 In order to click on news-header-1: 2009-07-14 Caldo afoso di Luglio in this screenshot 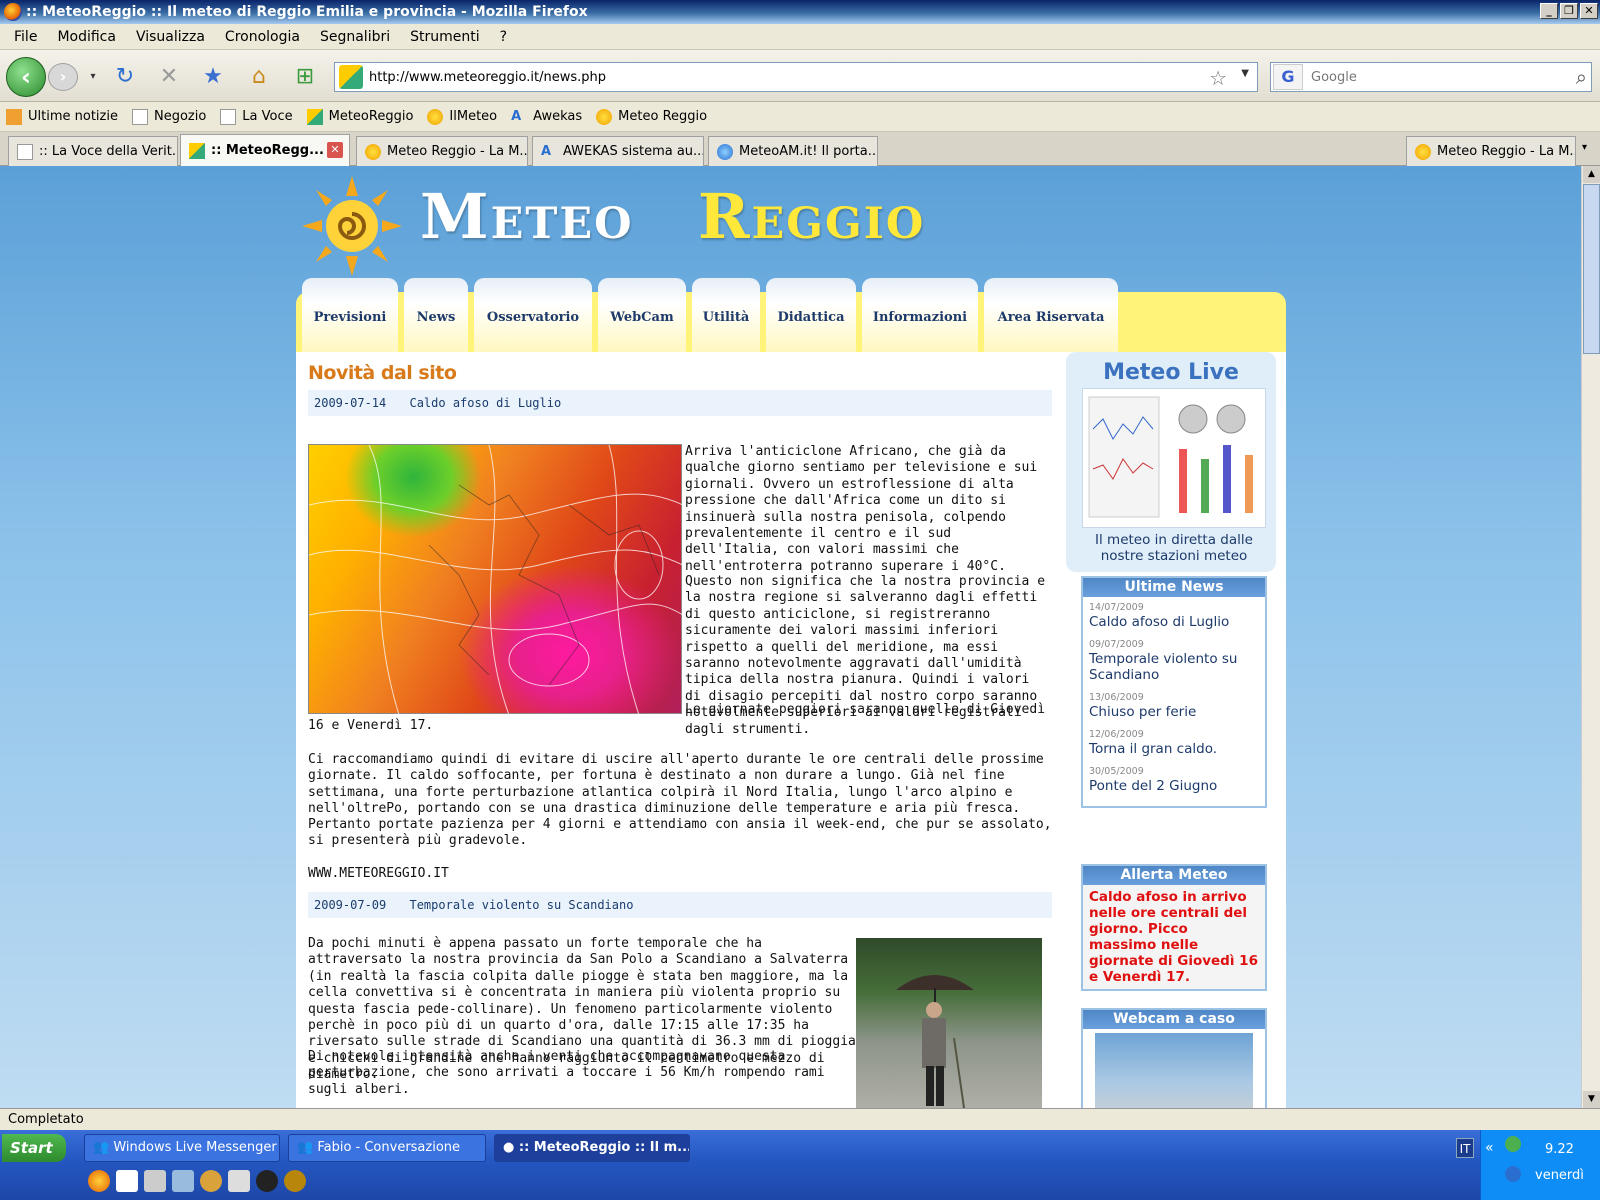, I will do `click(680, 403)`.